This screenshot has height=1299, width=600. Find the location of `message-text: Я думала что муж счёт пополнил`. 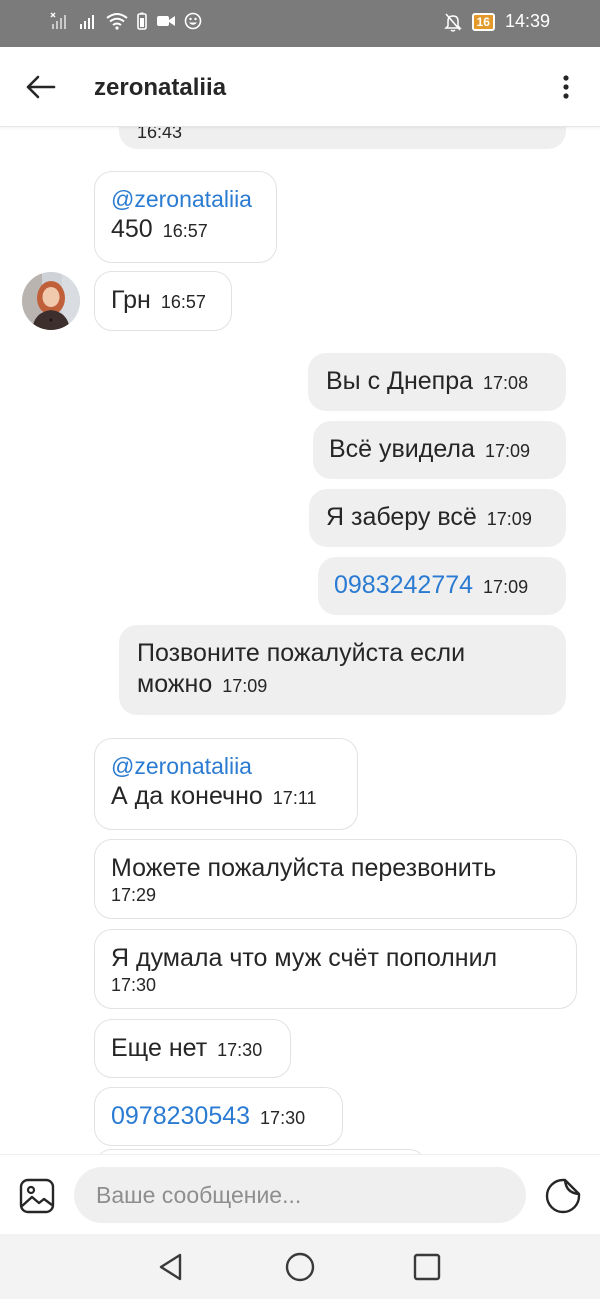

message-text: Я думала что муж счёт пополнил is located at coordinates (304, 958).